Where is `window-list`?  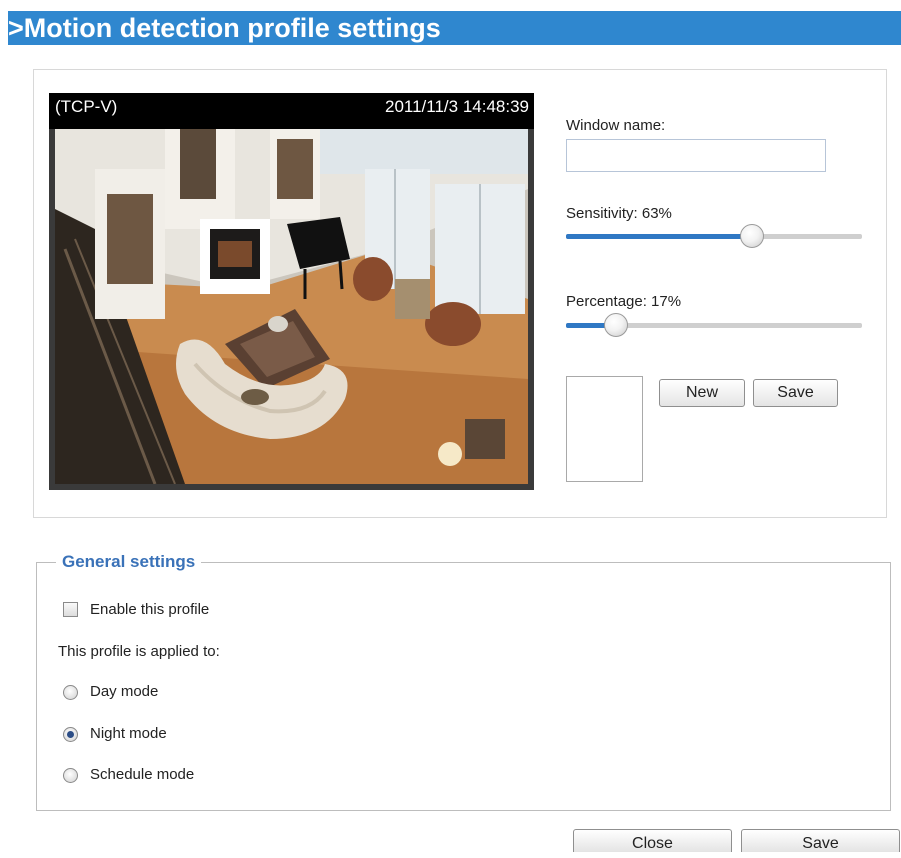 window-list is located at coordinates (604, 429).